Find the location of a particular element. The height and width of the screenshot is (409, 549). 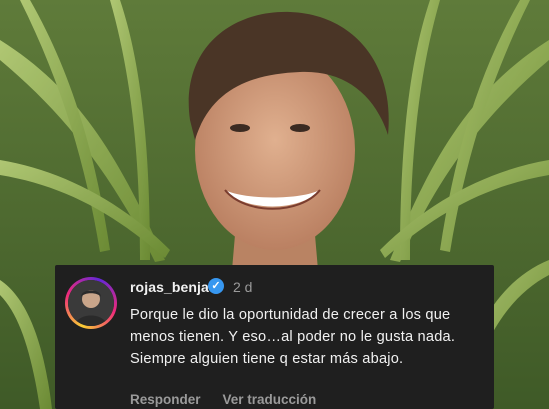

avatar-story-ring is located at coordinates (91, 303).